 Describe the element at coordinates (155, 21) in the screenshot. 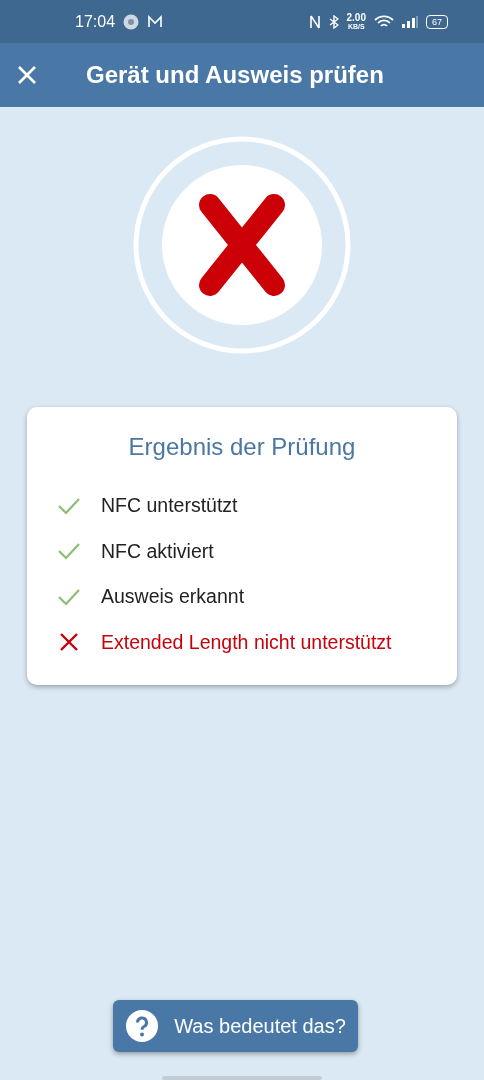

I see `mail-icon` at that location.